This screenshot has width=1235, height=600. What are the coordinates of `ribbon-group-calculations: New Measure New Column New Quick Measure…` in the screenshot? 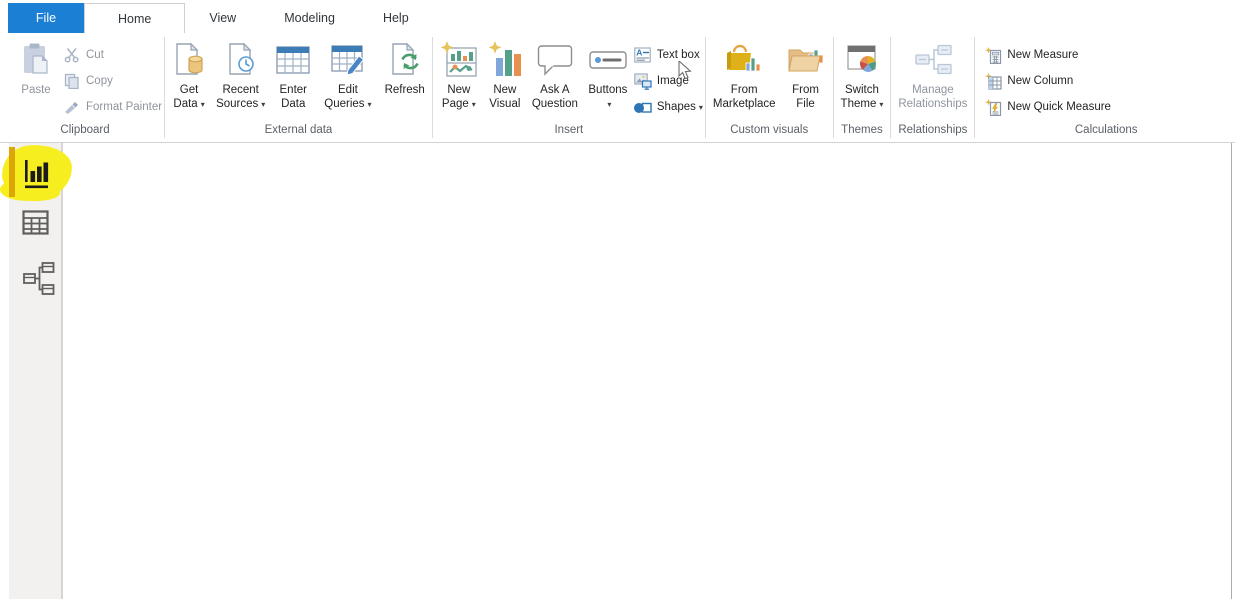 It's located at (1106, 87).